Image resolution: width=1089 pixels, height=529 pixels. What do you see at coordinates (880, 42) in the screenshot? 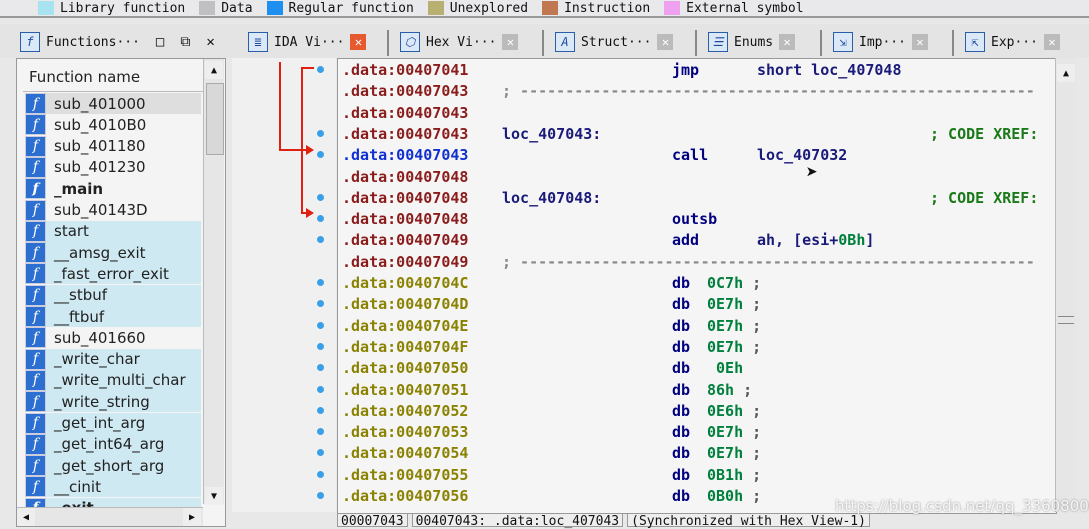
I see `tab-imp: ⇲ Imp··· ✕` at bounding box center [880, 42].